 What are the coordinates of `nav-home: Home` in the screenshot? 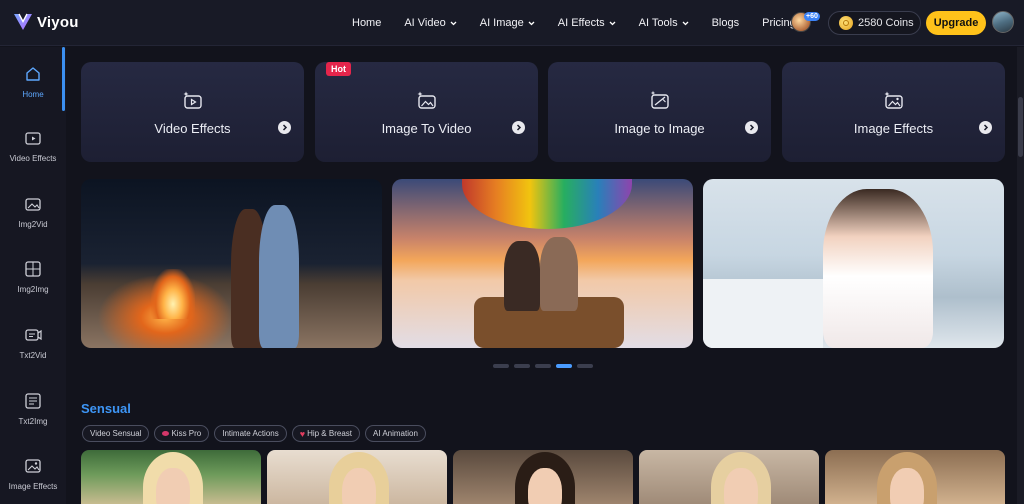 It's located at (366, 23).